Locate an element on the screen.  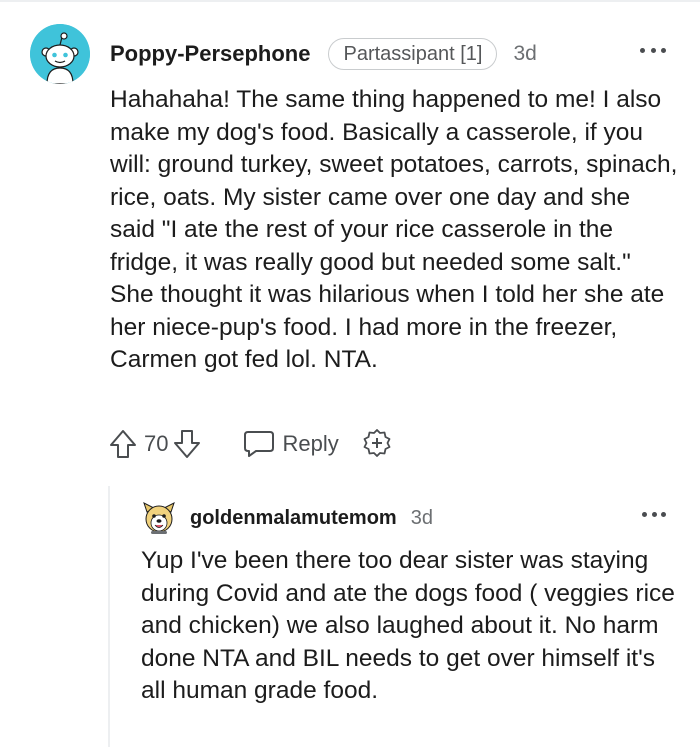
award-button is located at coordinates (377, 444).